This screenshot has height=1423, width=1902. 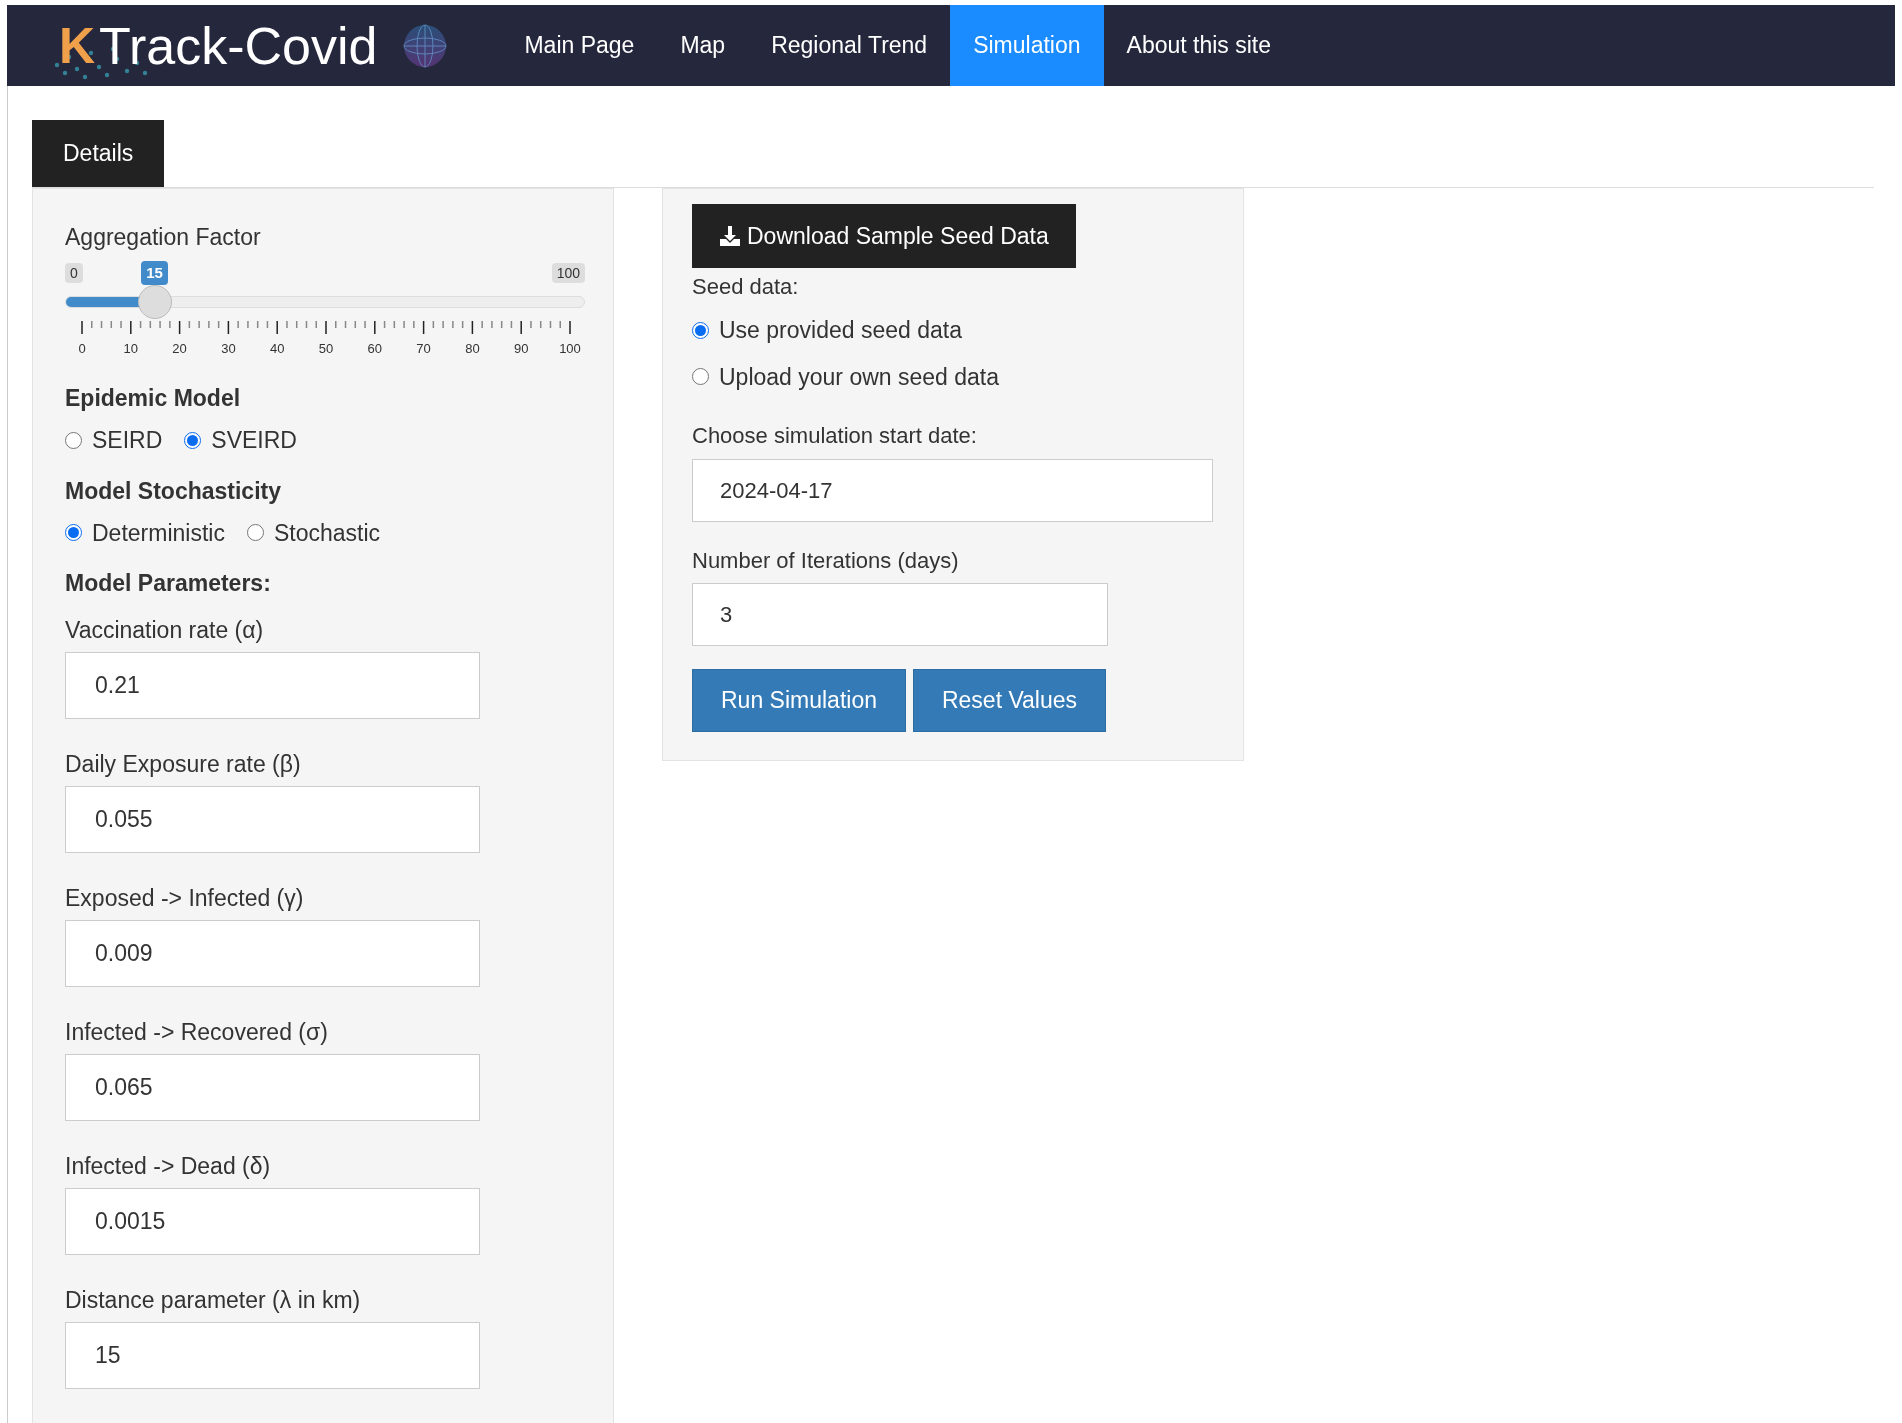 I want to click on input-field: 3, so click(x=900, y=614).